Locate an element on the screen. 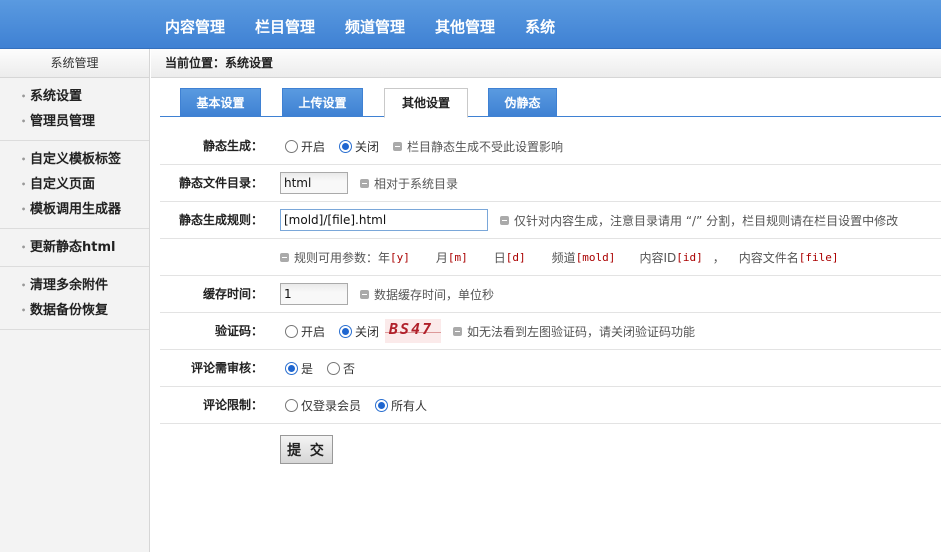  sidebar-group-static: • 更新静态html is located at coordinates (74, 248).